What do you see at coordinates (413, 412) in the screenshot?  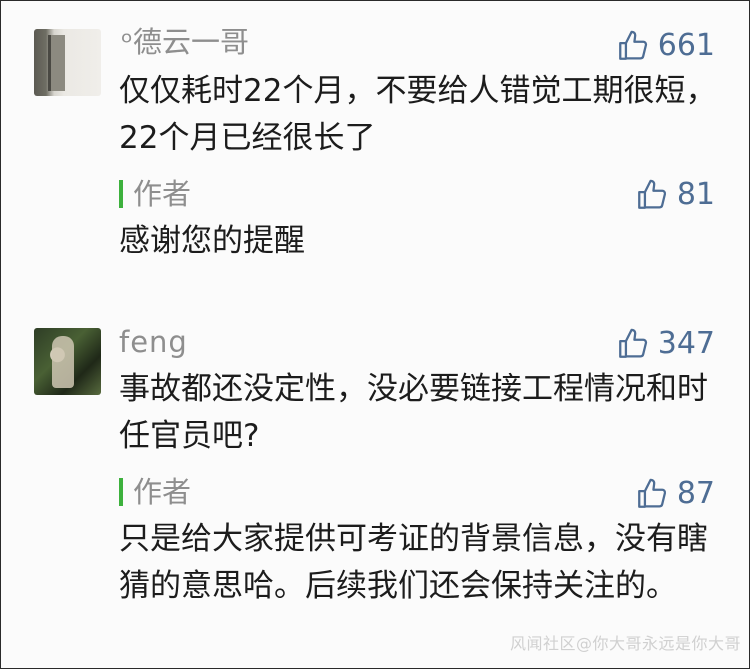 I see `comment-text: 事故都还没定性，没必要链接工程情况和时任官员吧?` at bounding box center [413, 412].